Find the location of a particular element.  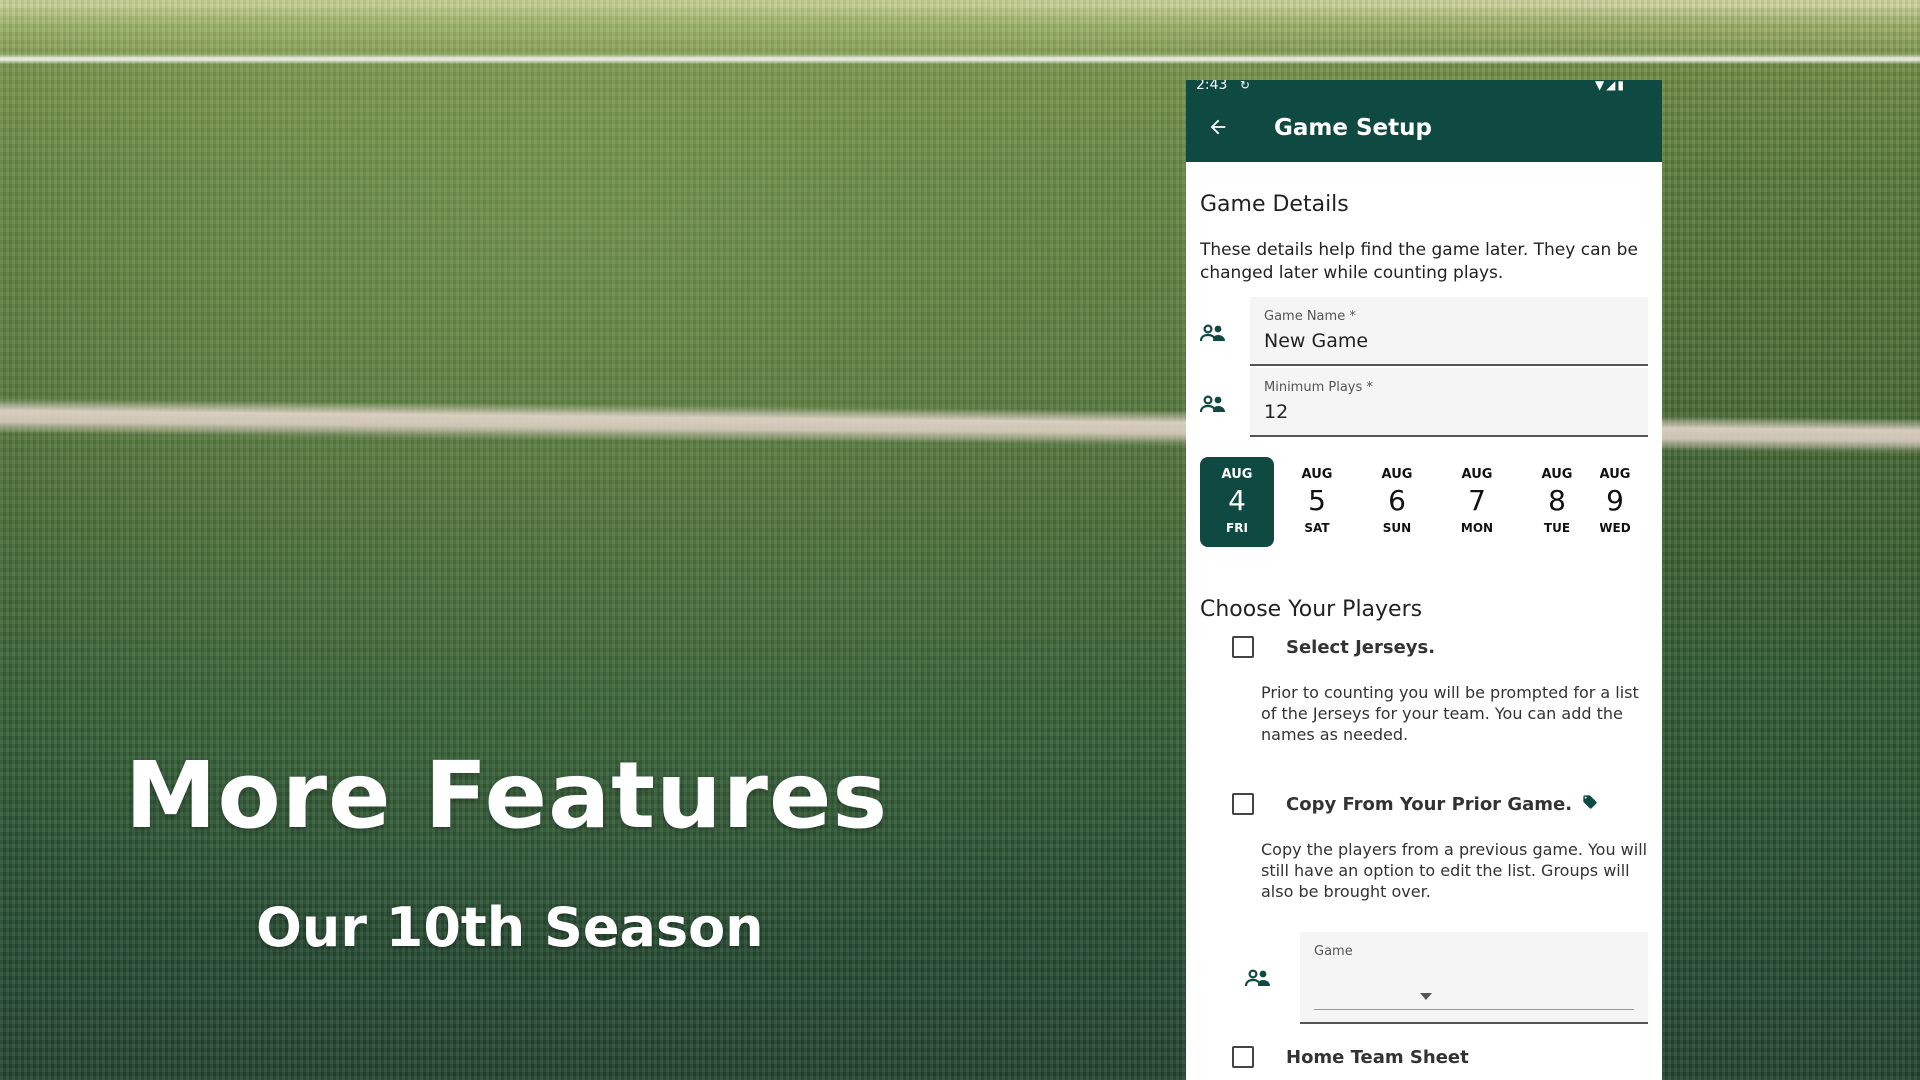

date-weekday: WED is located at coordinates (1615, 528).